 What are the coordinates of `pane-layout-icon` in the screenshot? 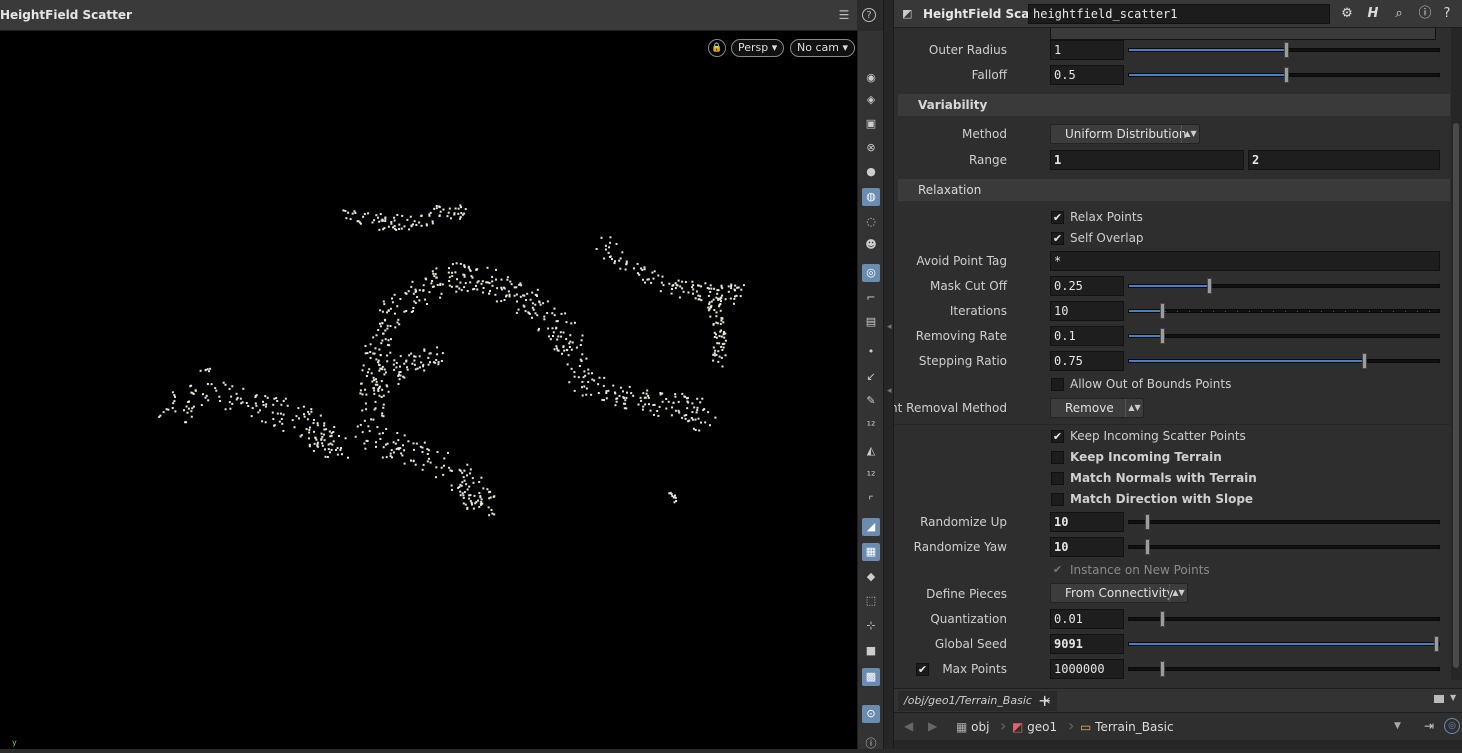 It's located at (1439, 699).